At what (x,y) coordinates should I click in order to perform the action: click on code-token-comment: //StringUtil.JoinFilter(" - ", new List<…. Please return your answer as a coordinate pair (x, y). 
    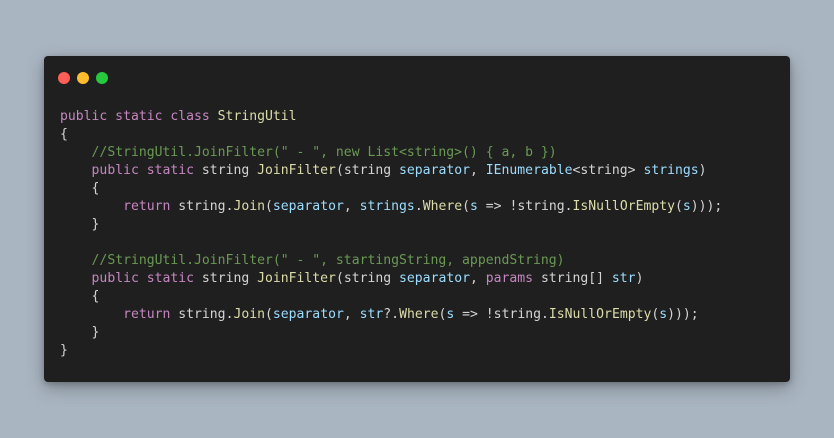
    Looking at the image, I should click on (324, 152).